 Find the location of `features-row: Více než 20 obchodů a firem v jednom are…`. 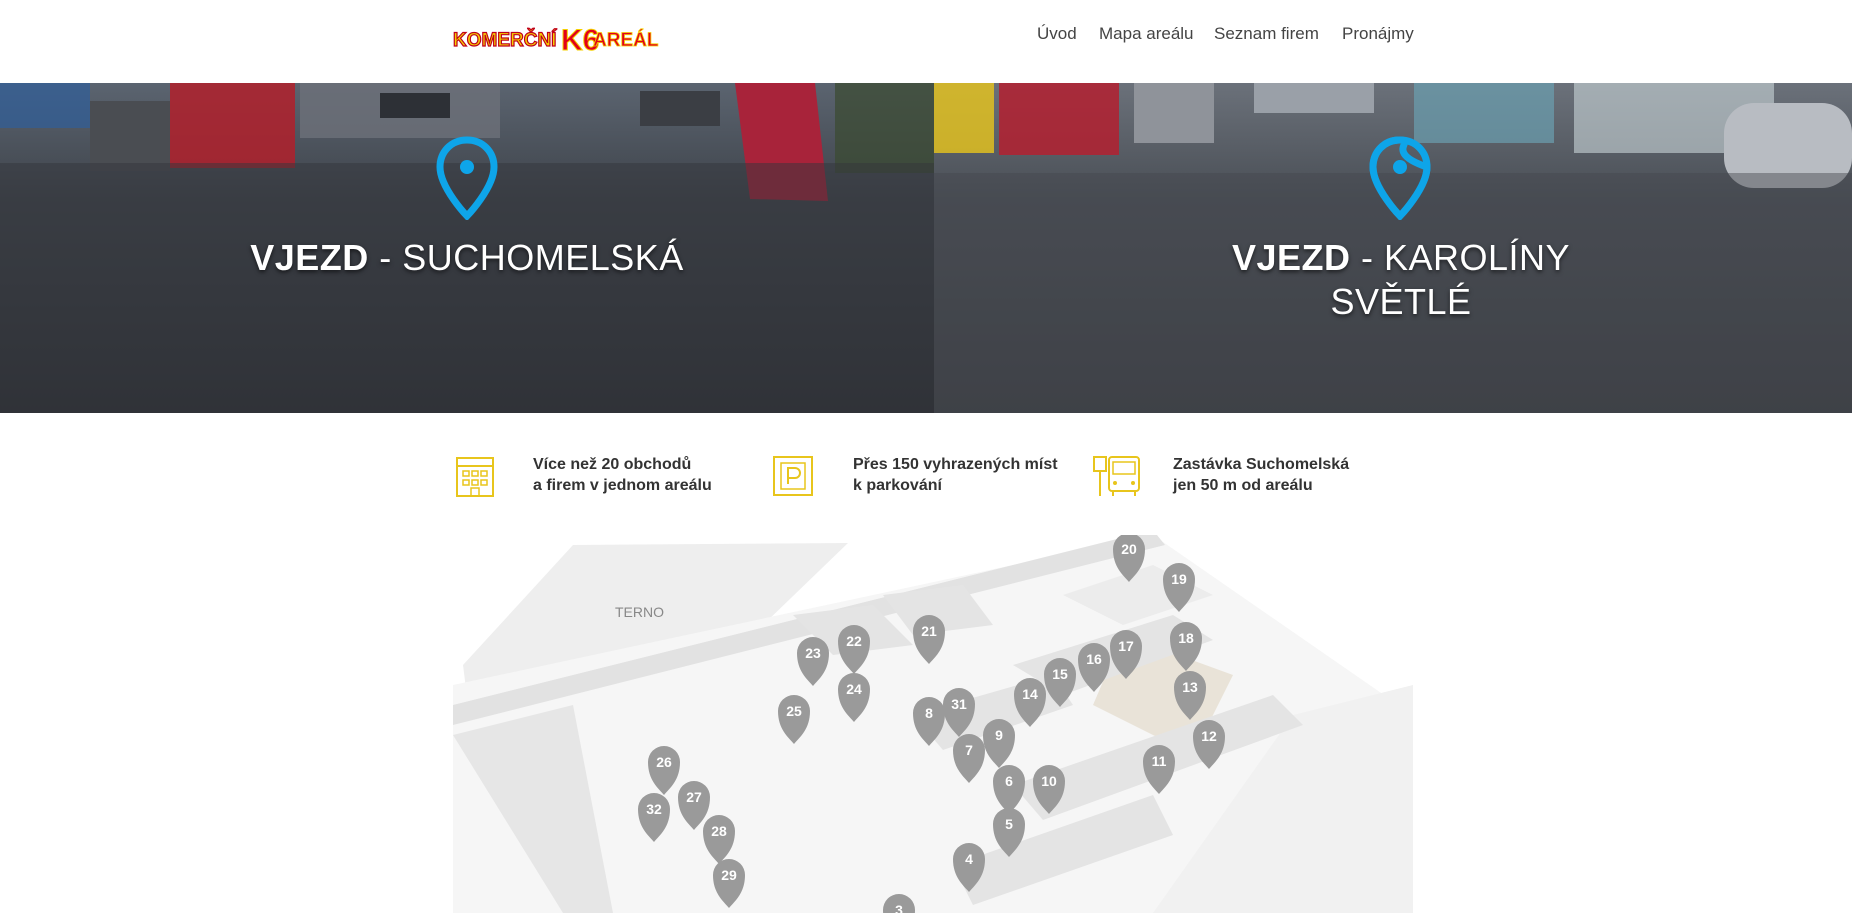

features-row: Více než 20 obchodů a firem v jednom are… is located at coordinates (926, 480).